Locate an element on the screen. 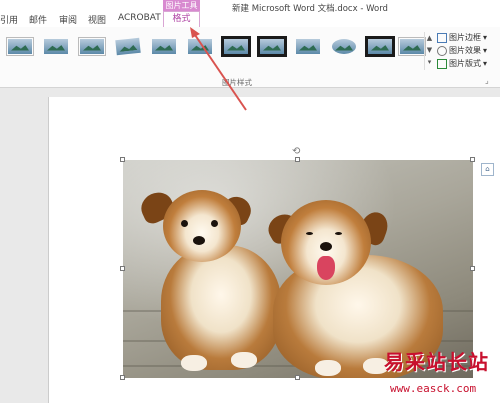  annotation-arrow-line is located at coordinates (219, 71).